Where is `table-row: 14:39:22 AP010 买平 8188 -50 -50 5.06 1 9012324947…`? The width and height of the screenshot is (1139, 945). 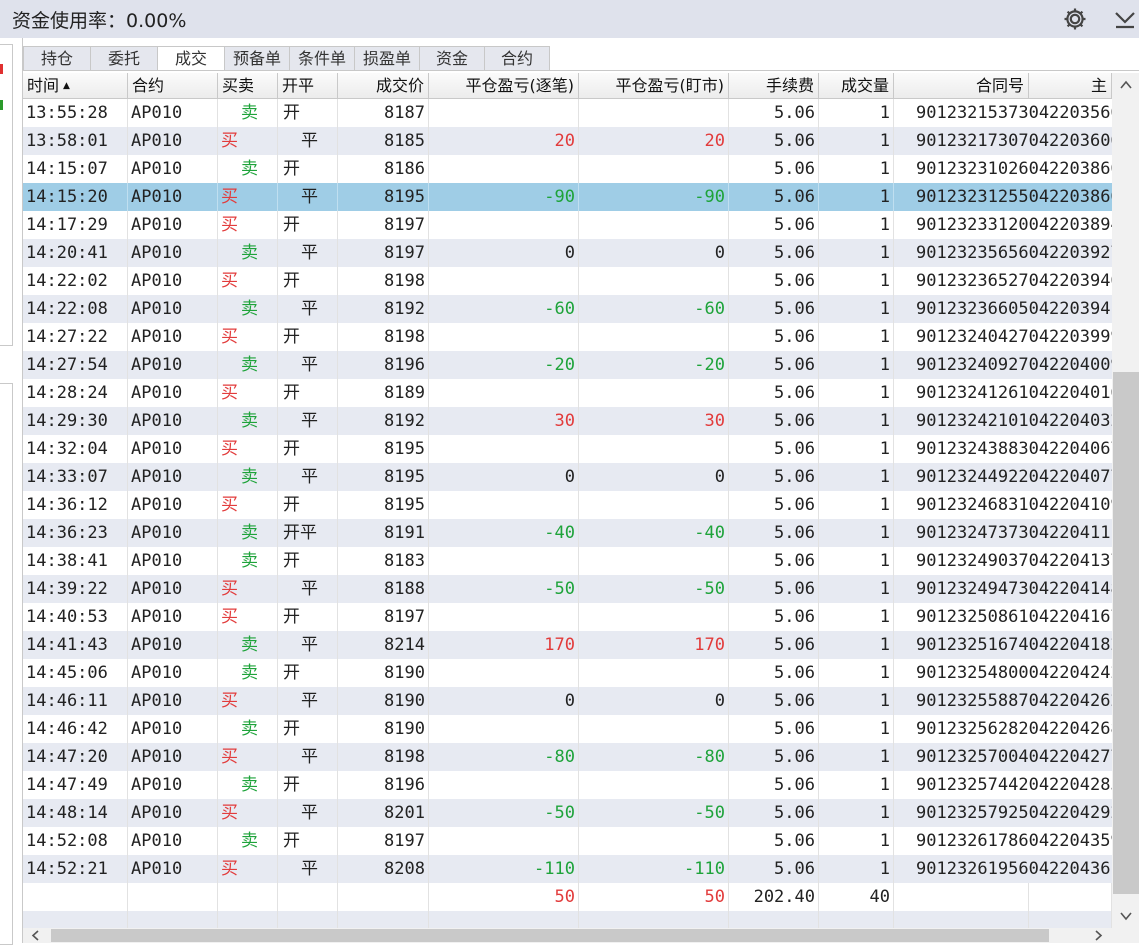 table-row: 14:39:22 AP010 买平 8188 -50 -50 5.06 1 9012324947… is located at coordinates (567, 589).